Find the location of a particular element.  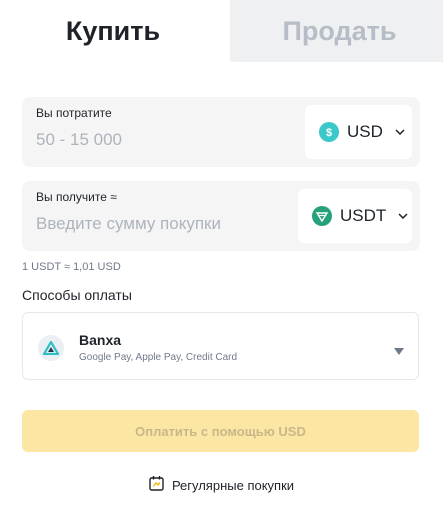

recurring-purchases-link: Регулярные покупки is located at coordinates (221, 485).